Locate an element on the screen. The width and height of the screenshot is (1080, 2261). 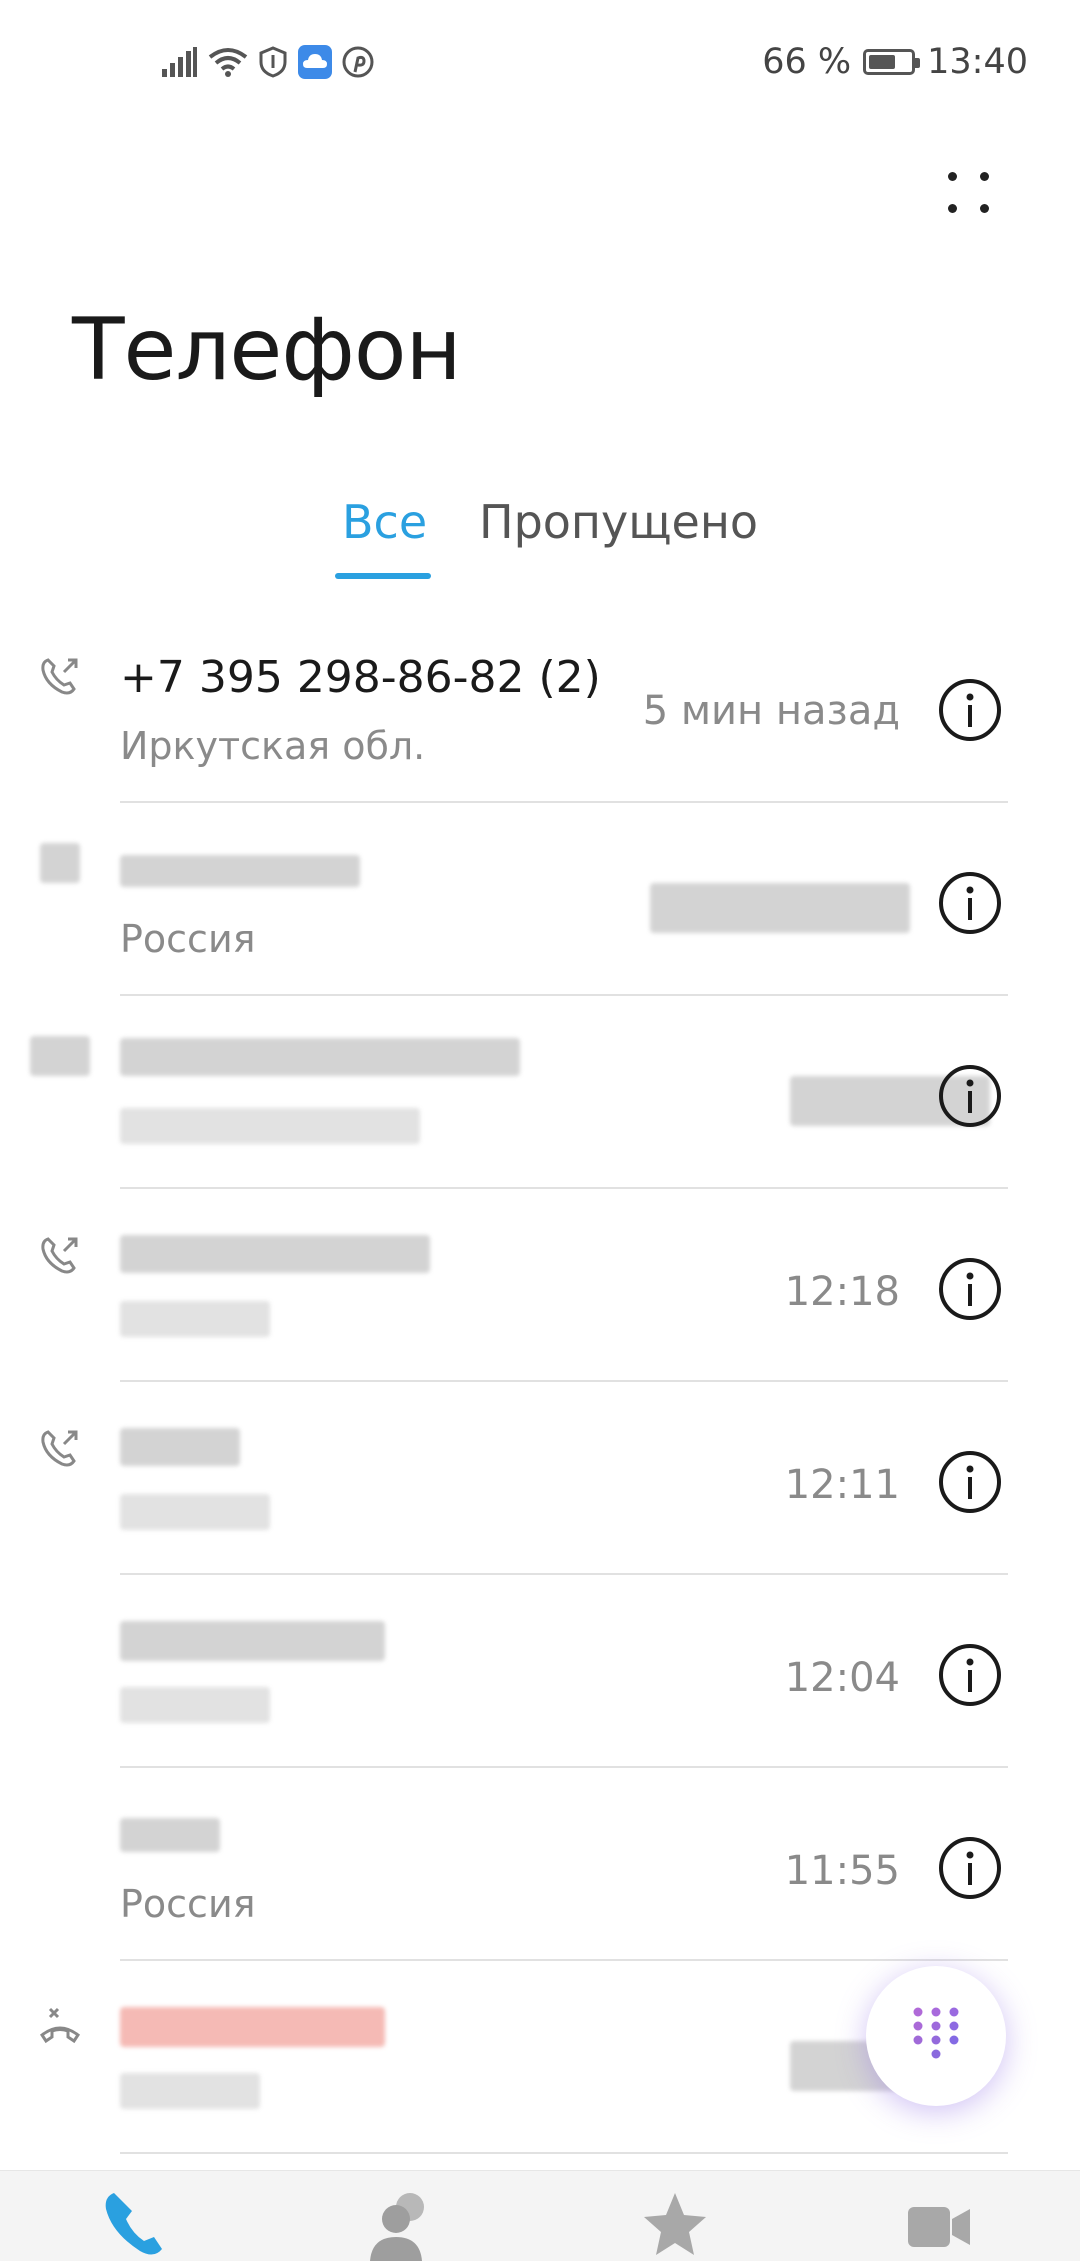
page-title: Телефон is located at coordinates (267, 350).